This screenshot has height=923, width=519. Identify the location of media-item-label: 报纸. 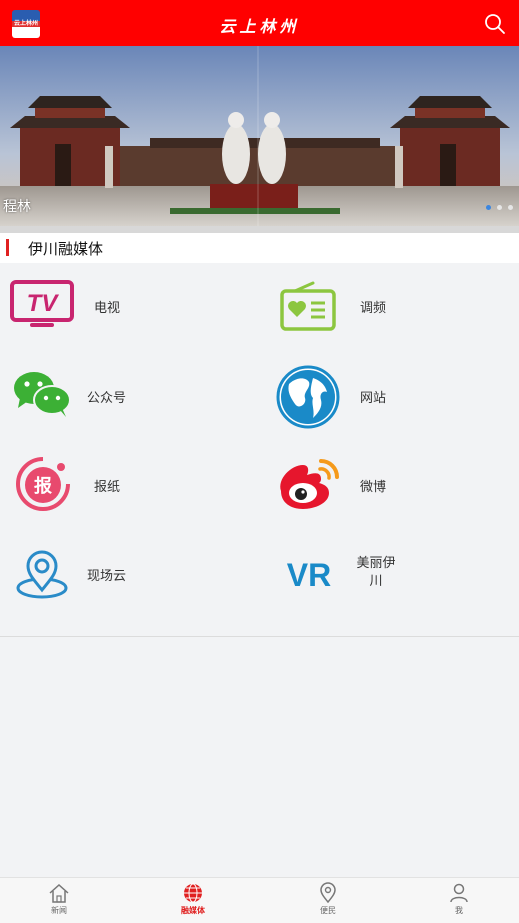
(107, 487).